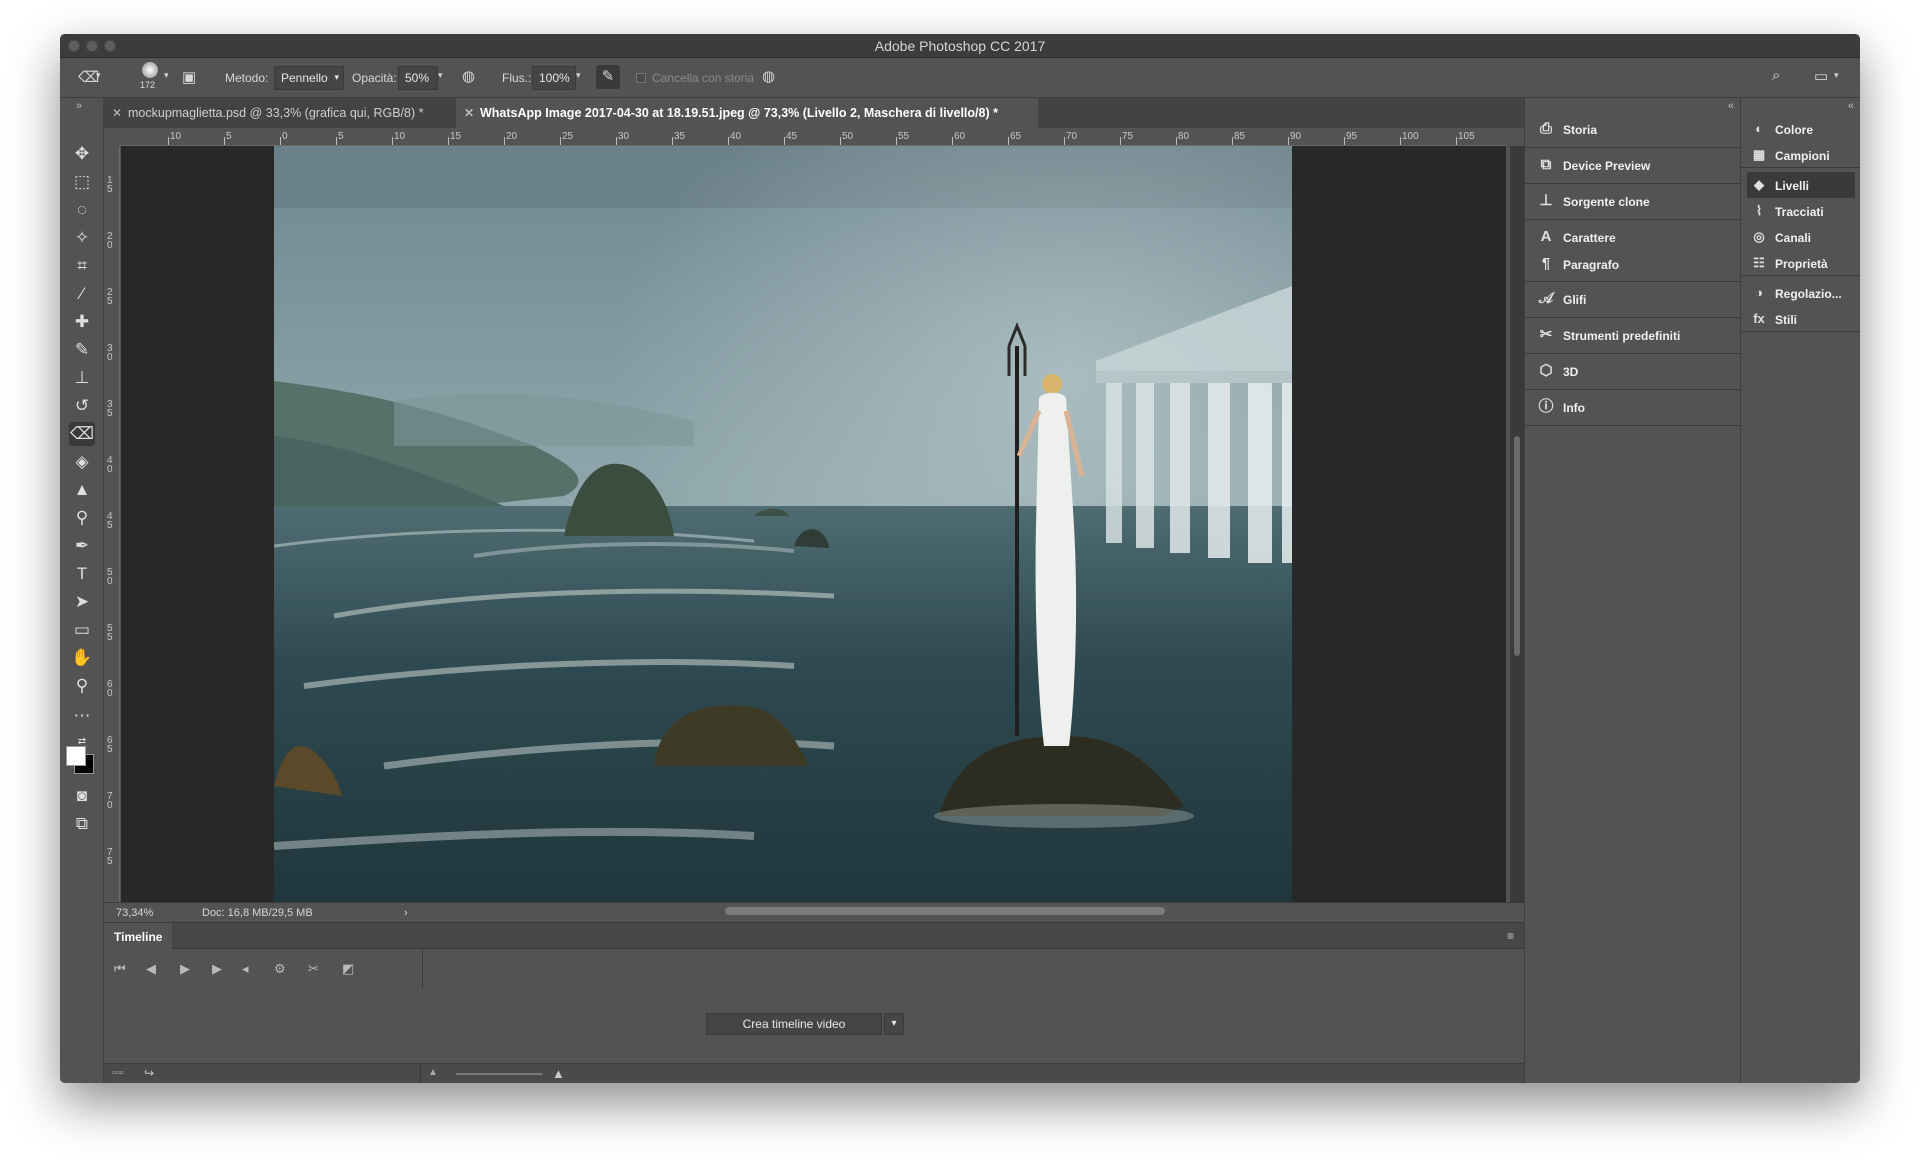  I want to click on create-timeline-dropdown-icon: ▾, so click(894, 1024).